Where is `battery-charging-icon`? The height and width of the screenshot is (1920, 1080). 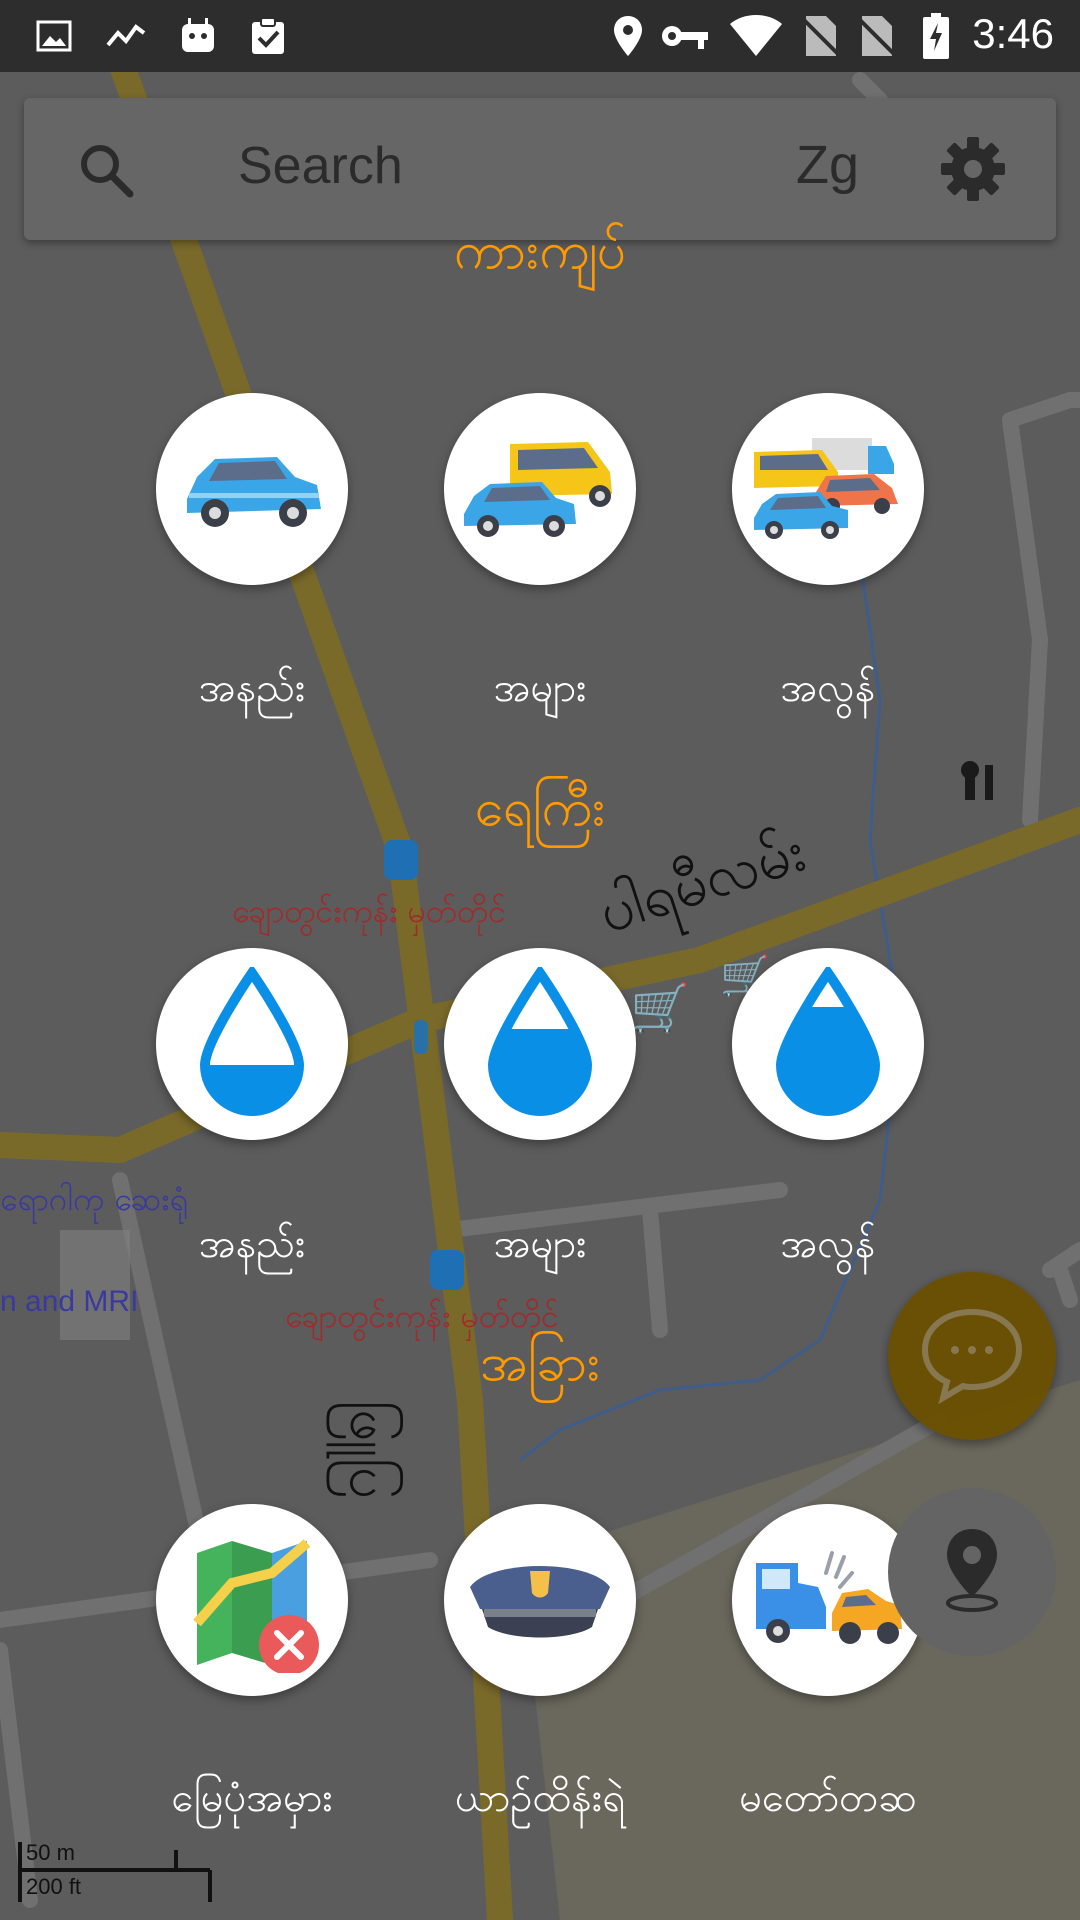 battery-charging-icon is located at coordinates (936, 36).